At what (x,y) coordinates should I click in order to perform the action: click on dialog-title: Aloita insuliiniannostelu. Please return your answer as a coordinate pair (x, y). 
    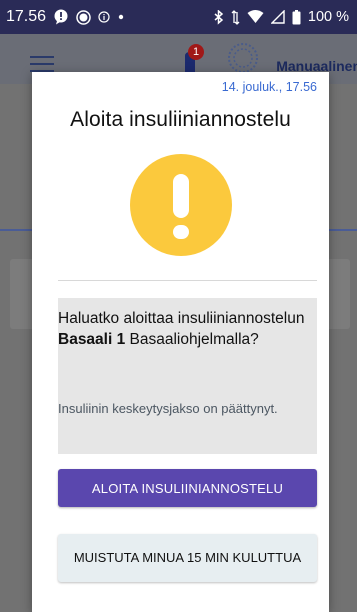
    Looking at the image, I should click on (180, 119).